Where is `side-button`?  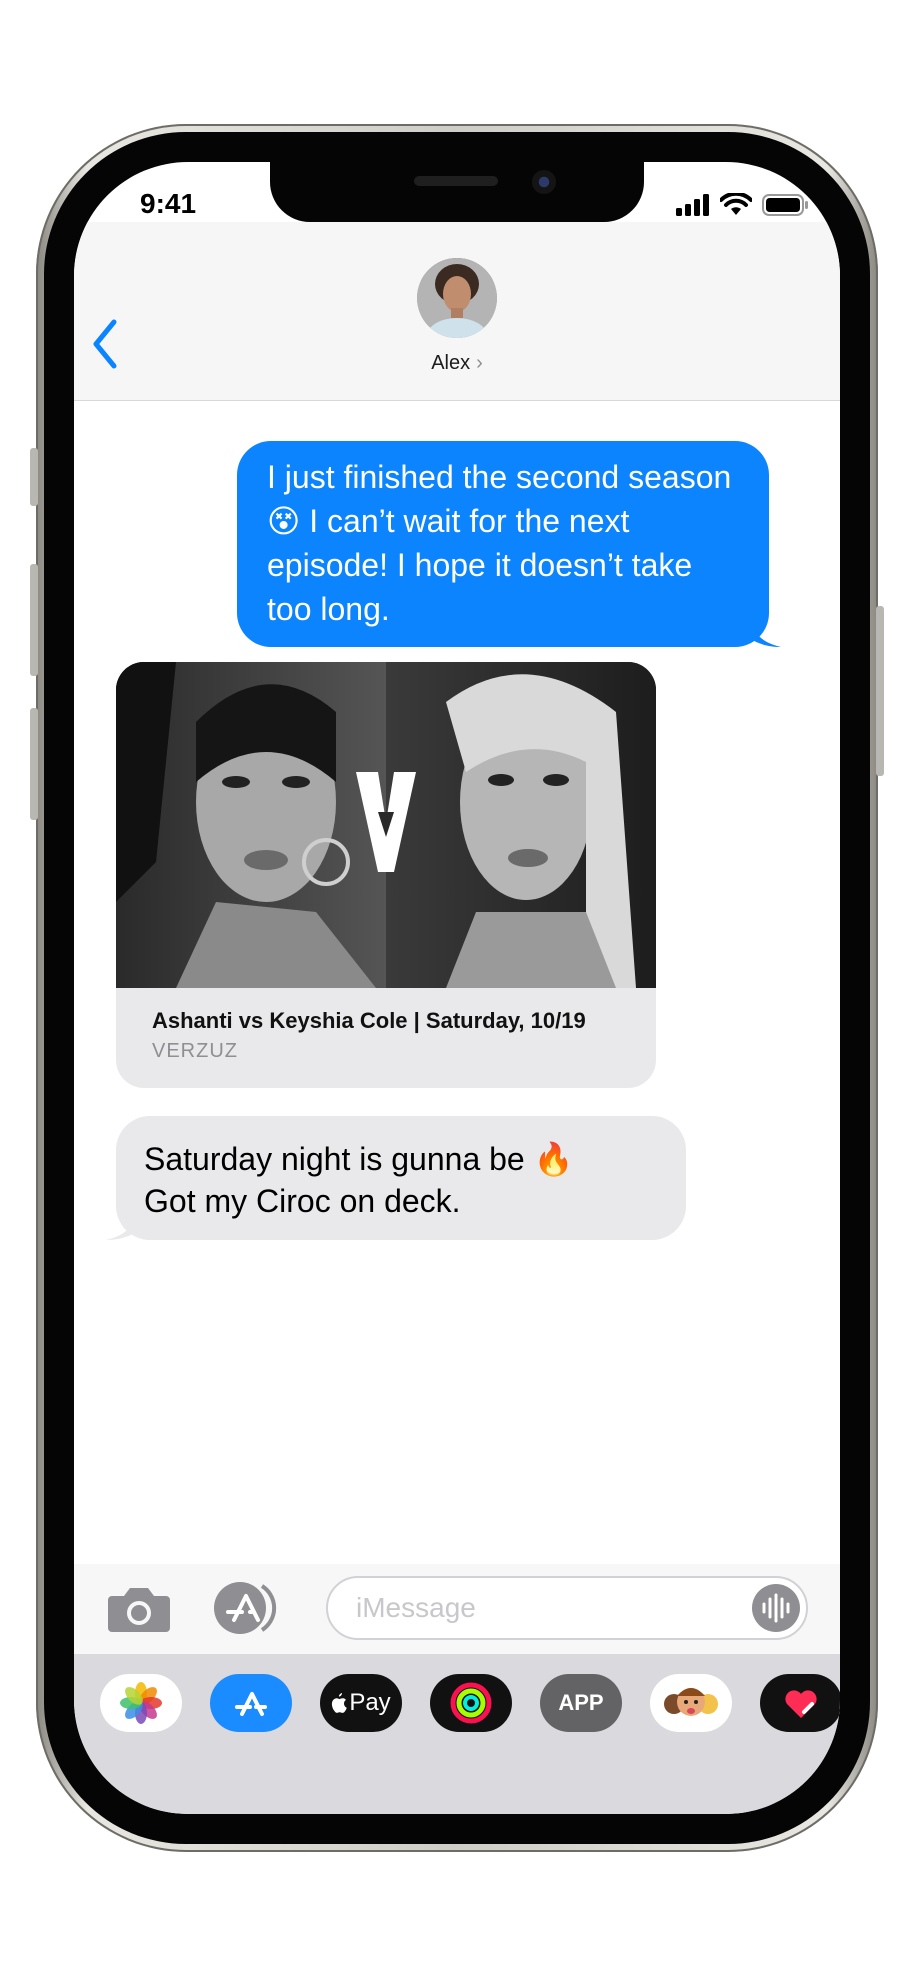
side-button is located at coordinates (880, 691).